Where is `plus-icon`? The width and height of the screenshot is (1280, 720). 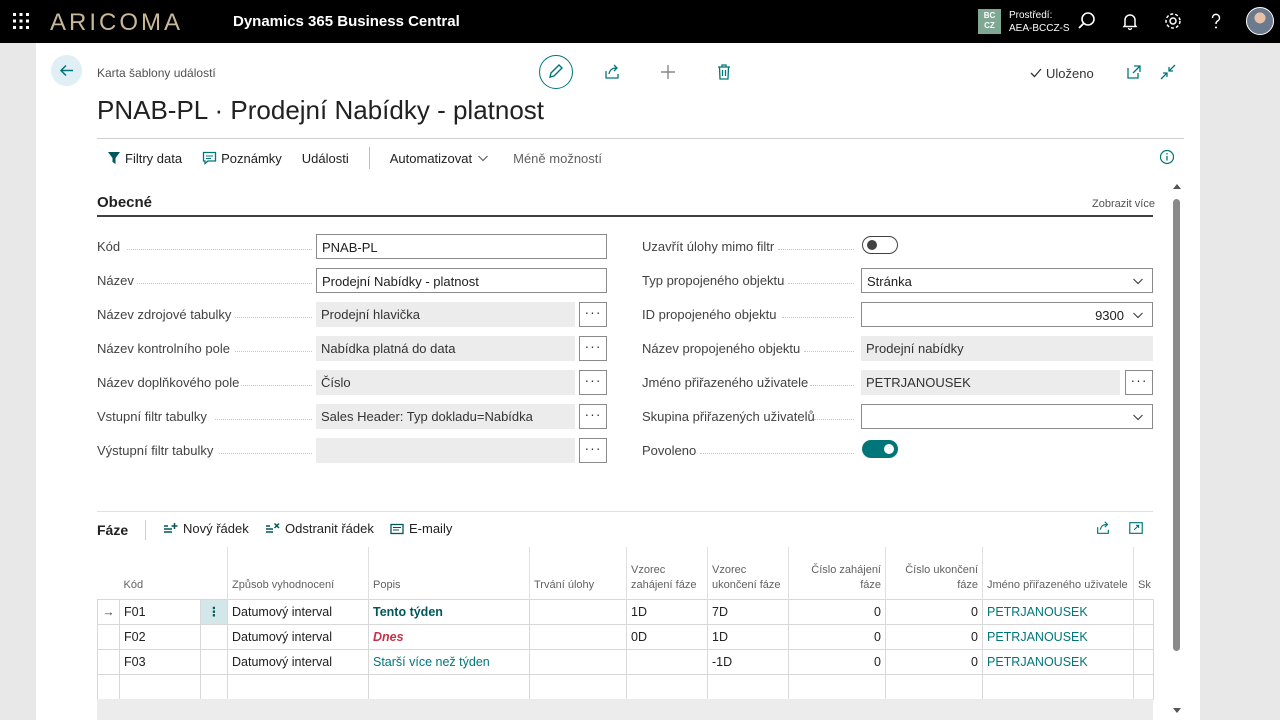 plus-icon is located at coordinates (668, 72).